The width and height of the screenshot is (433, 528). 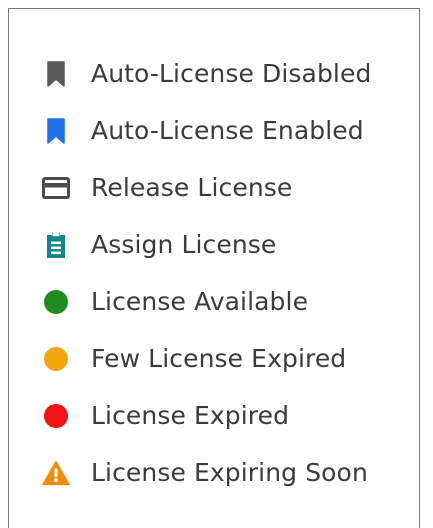 I want to click on legend-item-auto-license-disabled: Auto-License Disabled, so click(x=206, y=73).